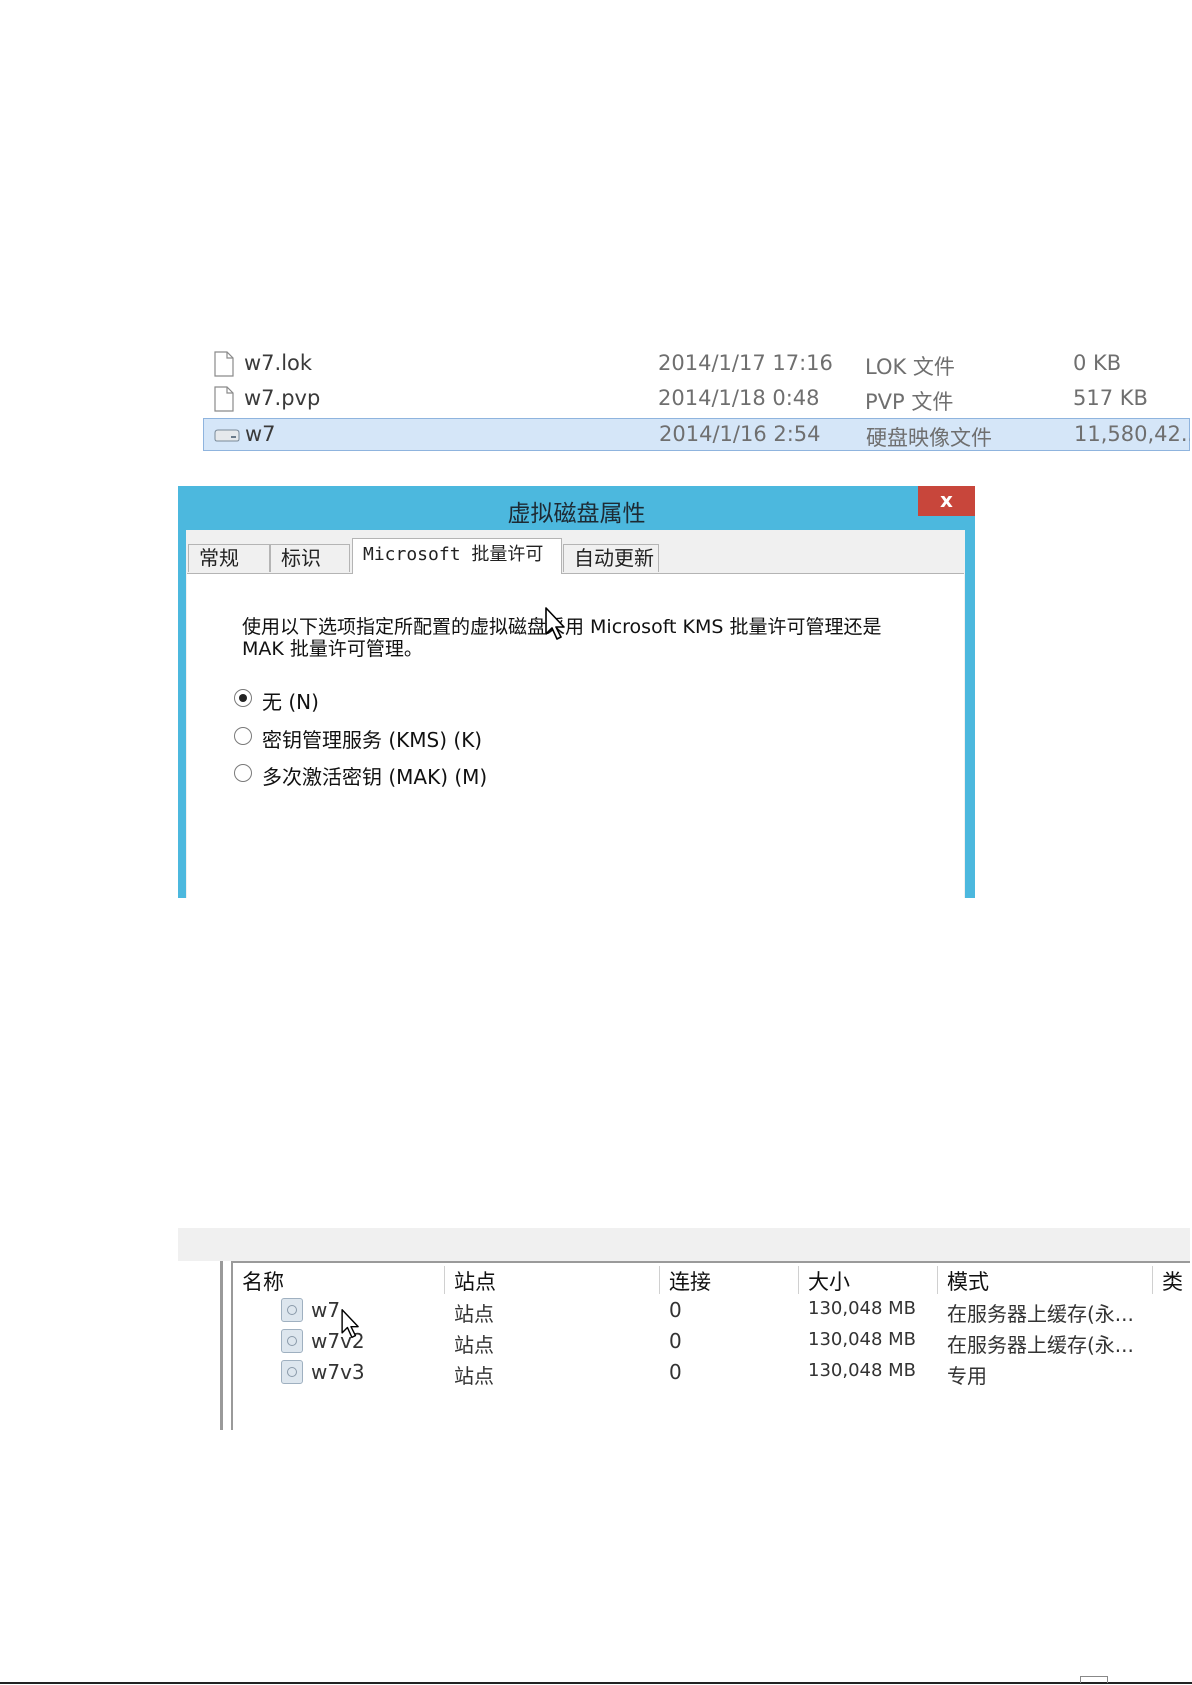 This screenshot has width=1192, height=1685. I want to click on file-row: w7.lok 2014/1/17 17:16 LOK 文件 0 KB, so click(696, 364).